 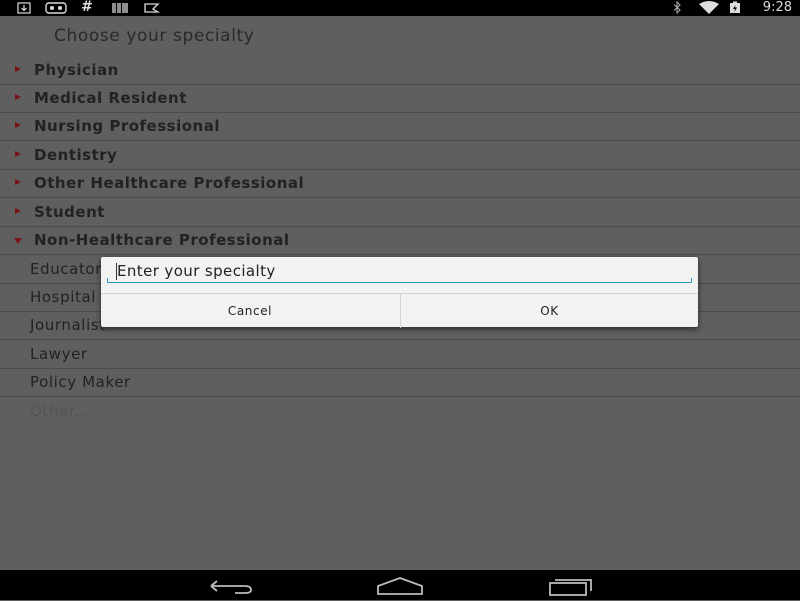 What do you see at coordinates (400, 240) in the screenshot?
I see `category-non-healthcare-professional: Non-Healthcare Professional` at bounding box center [400, 240].